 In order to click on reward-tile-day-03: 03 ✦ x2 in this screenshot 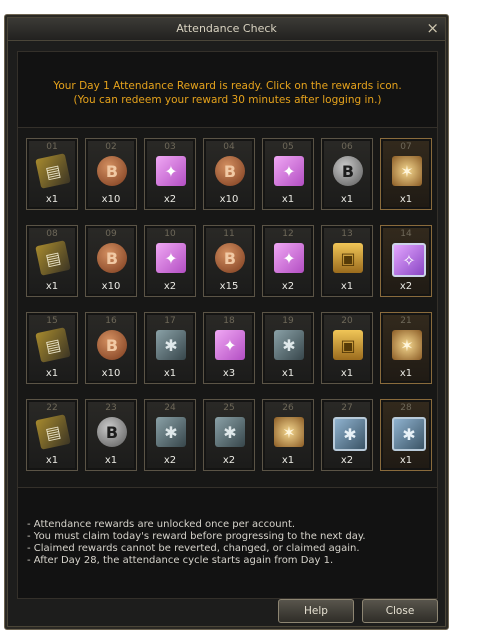, I will do `click(170, 174)`.